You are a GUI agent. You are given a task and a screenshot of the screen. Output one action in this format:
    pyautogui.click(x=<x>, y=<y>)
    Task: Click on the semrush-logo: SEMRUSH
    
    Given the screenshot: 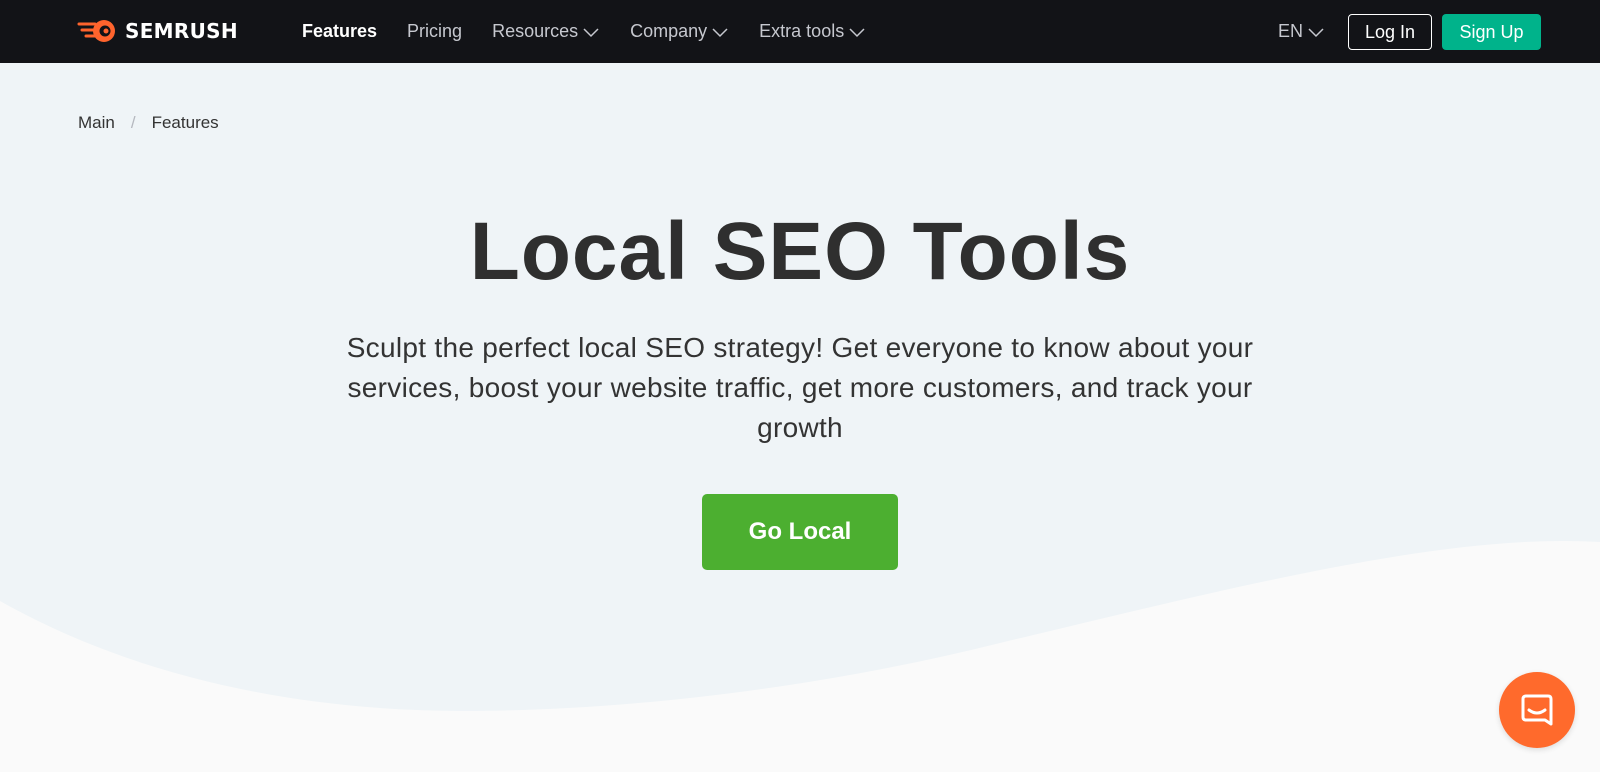 What is the action you would take?
    pyautogui.click(x=157, y=31)
    